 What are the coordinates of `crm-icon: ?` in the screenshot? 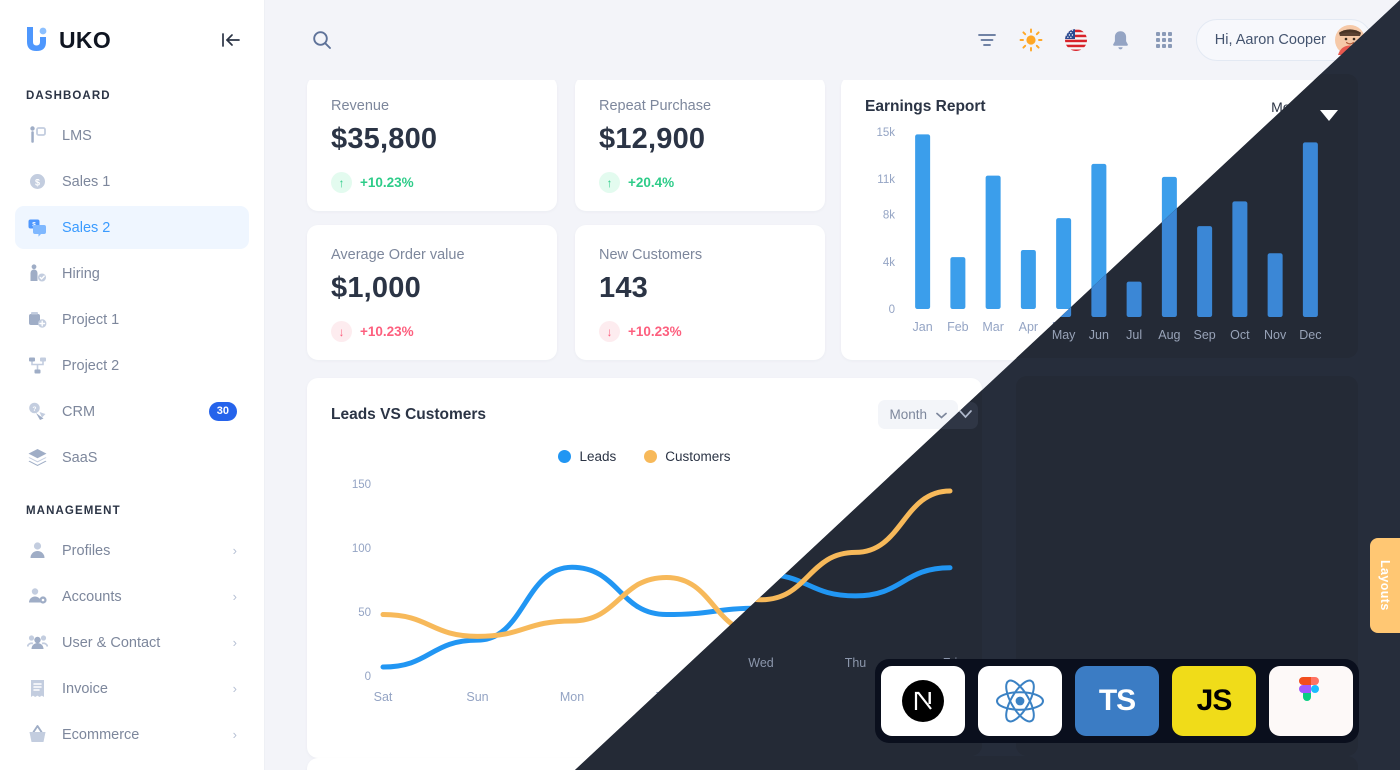 It's located at (37, 412).